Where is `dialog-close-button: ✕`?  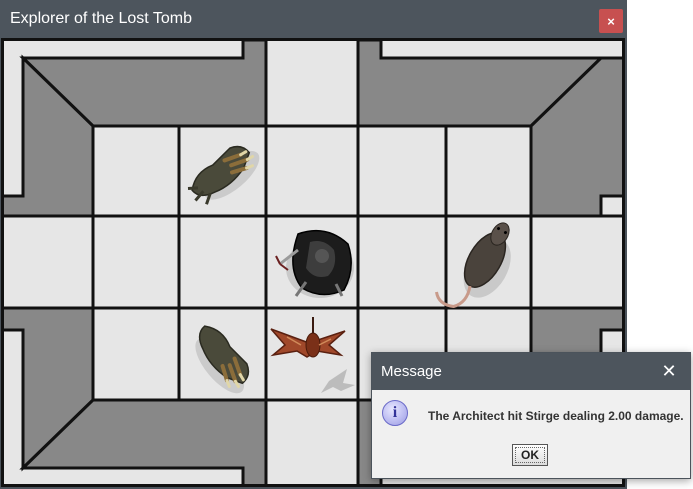
dialog-close-button: ✕ is located at coordinates (669, 371).